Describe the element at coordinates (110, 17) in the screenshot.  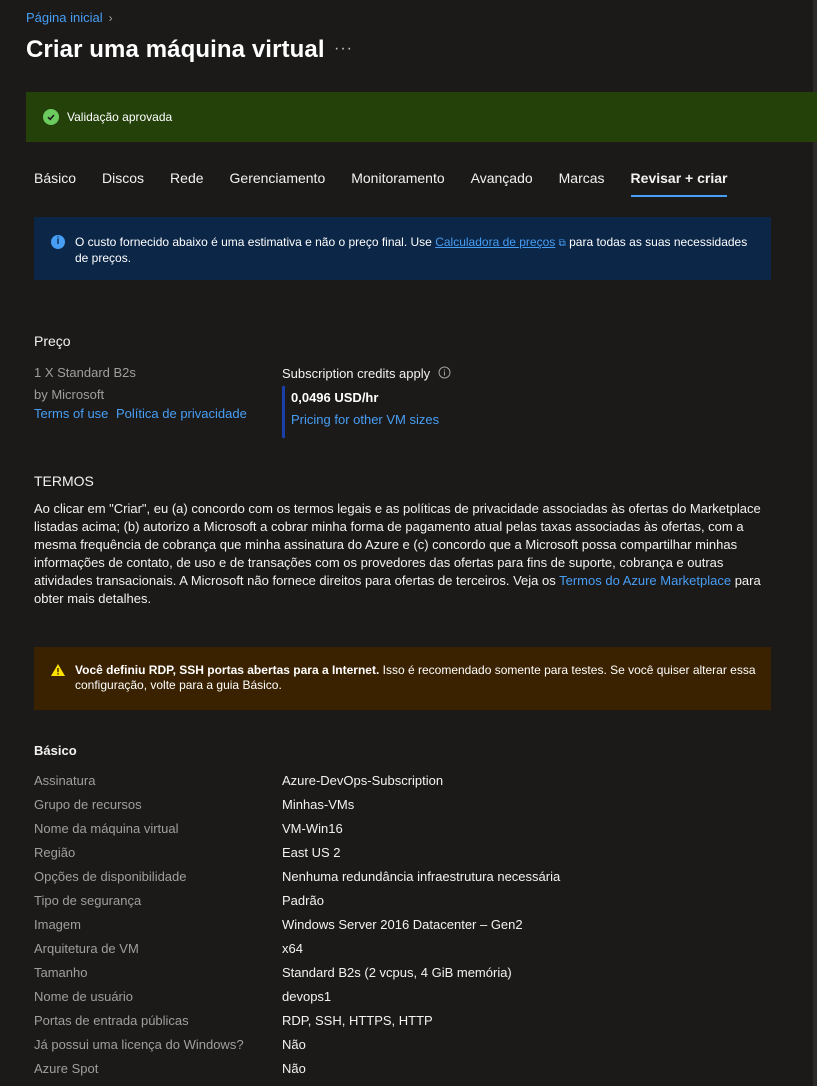
I see `chevron-right-icon: ›` at that location.